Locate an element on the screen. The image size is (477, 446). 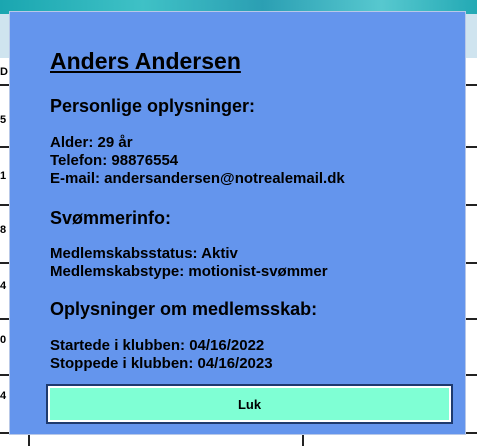
age-text: Alder: 29 år is located at coordinates (91, 142).